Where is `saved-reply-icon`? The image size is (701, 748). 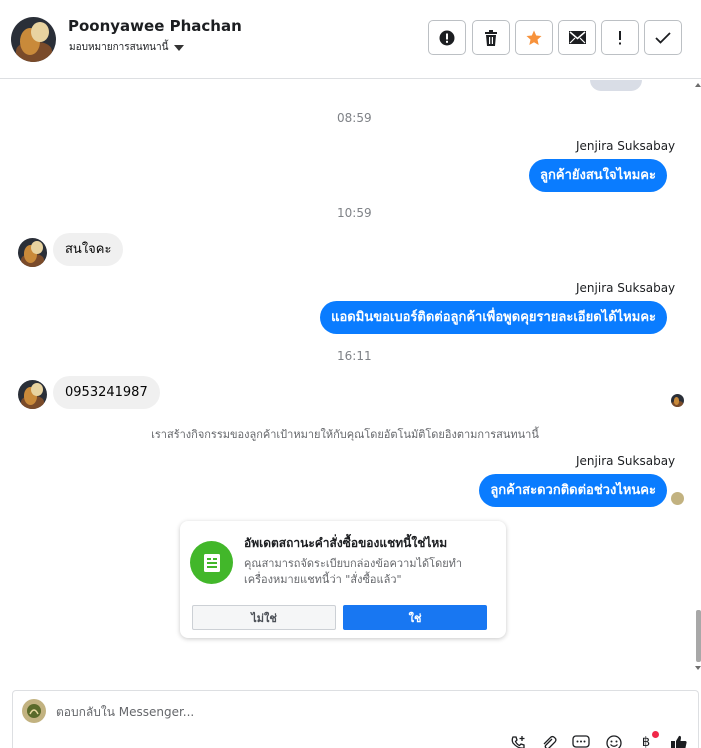 saved-reply-icon is located at coordinates (581, 741).